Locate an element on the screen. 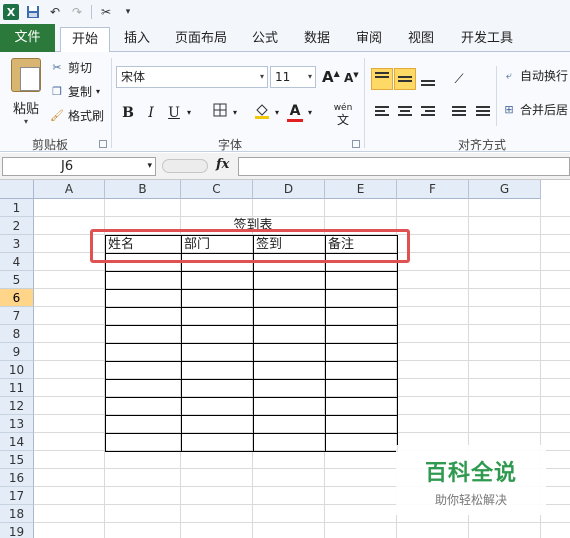  name-box: J6 ▾ is located at coordinates (79, 166).